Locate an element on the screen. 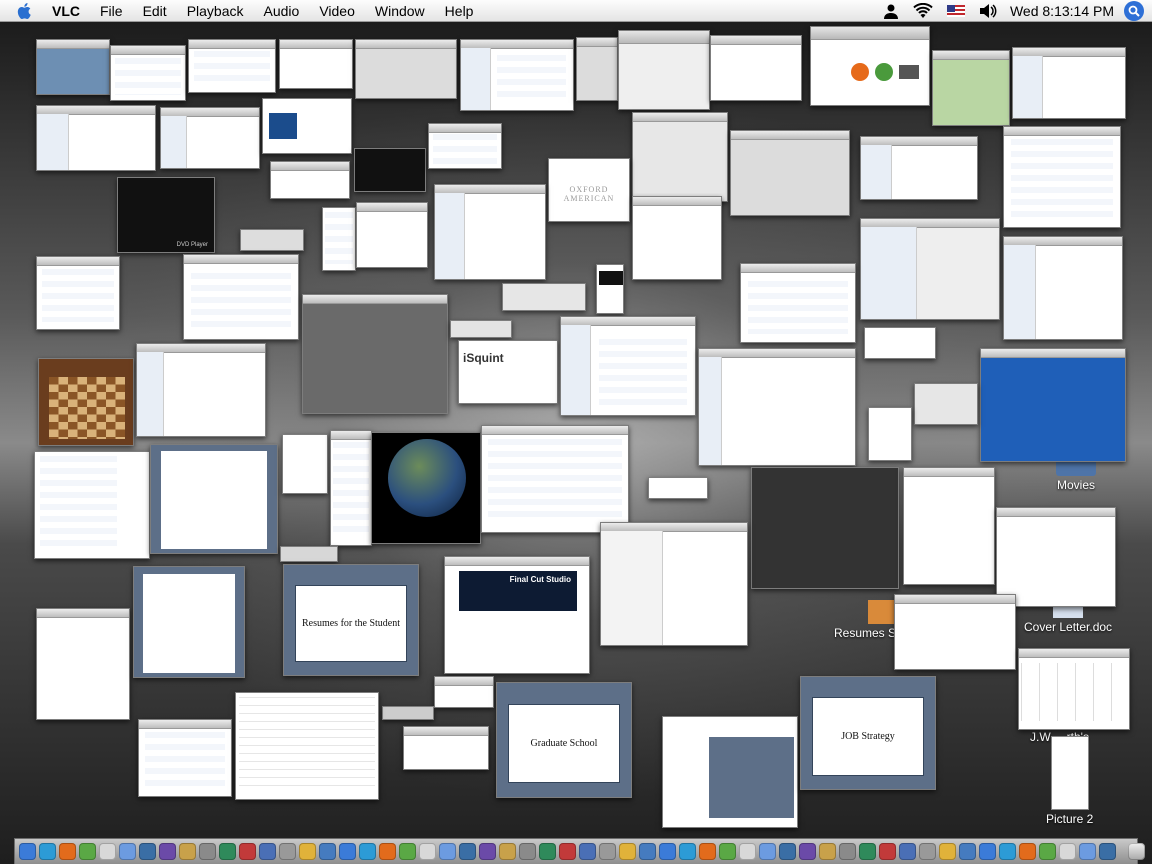  window-thumbnail-dark is located at coordinates (390, 170).